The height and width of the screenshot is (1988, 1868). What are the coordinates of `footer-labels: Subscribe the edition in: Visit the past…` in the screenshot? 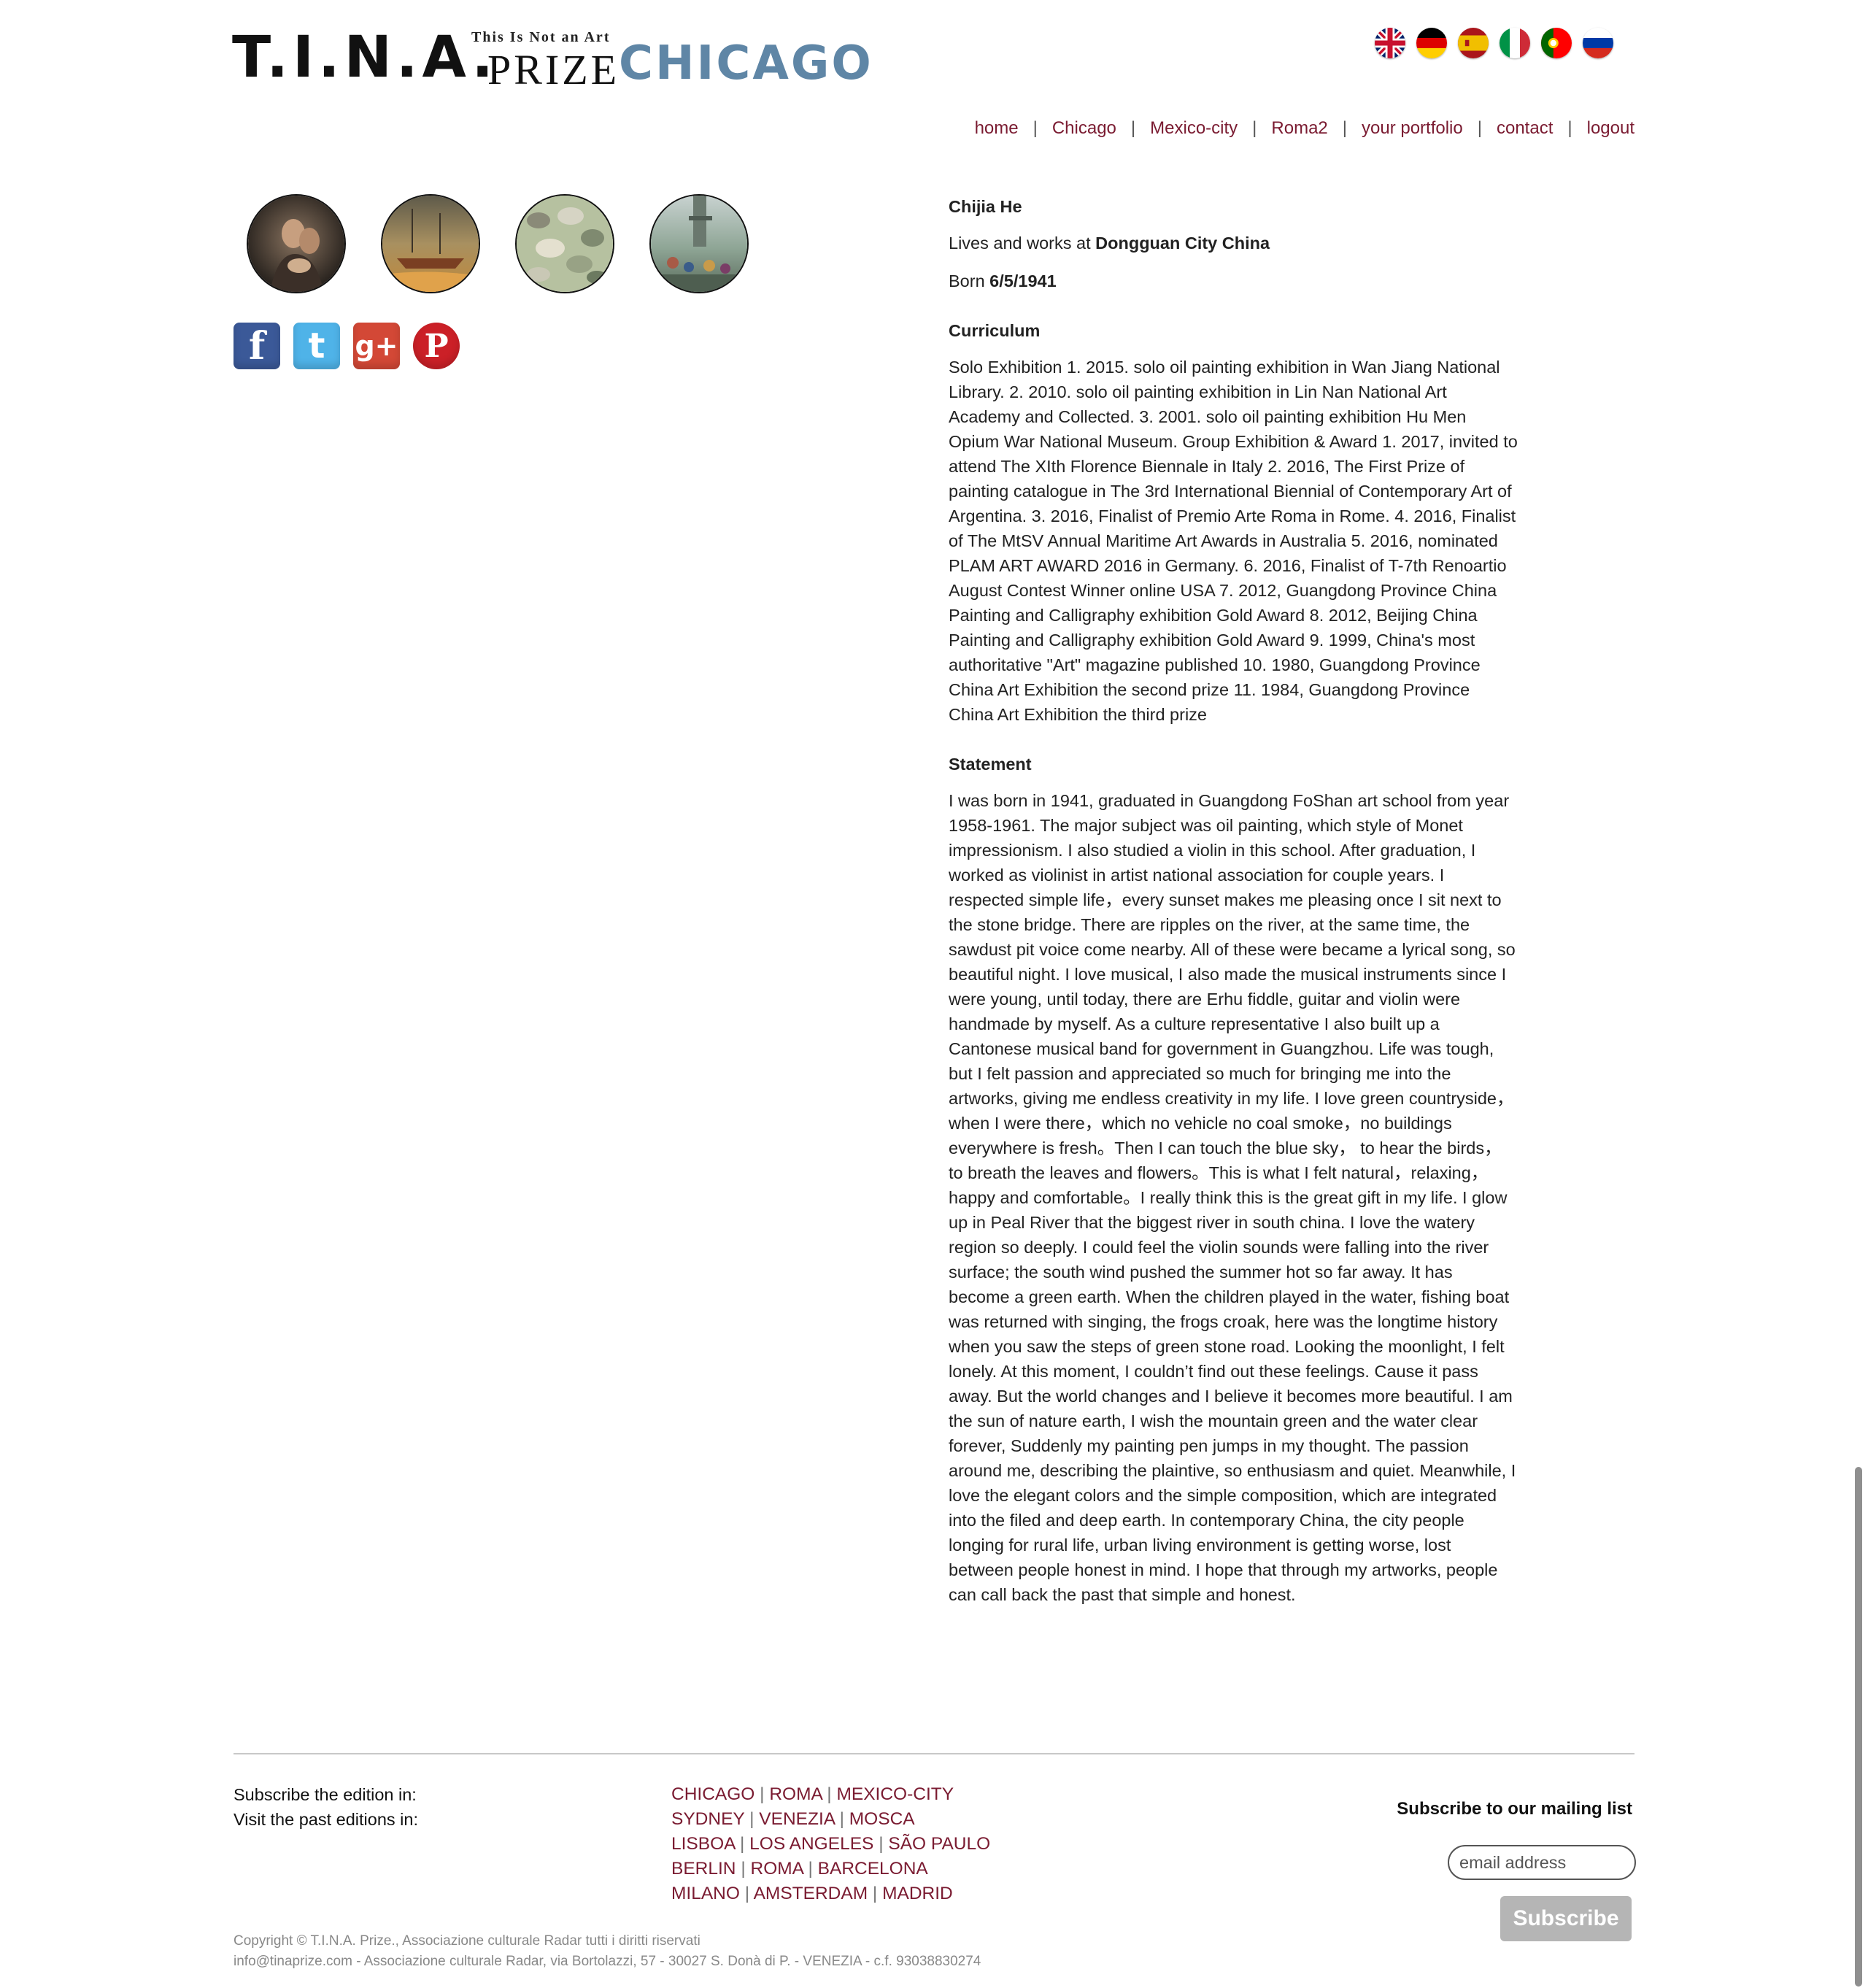 It's located at (326, 1807).